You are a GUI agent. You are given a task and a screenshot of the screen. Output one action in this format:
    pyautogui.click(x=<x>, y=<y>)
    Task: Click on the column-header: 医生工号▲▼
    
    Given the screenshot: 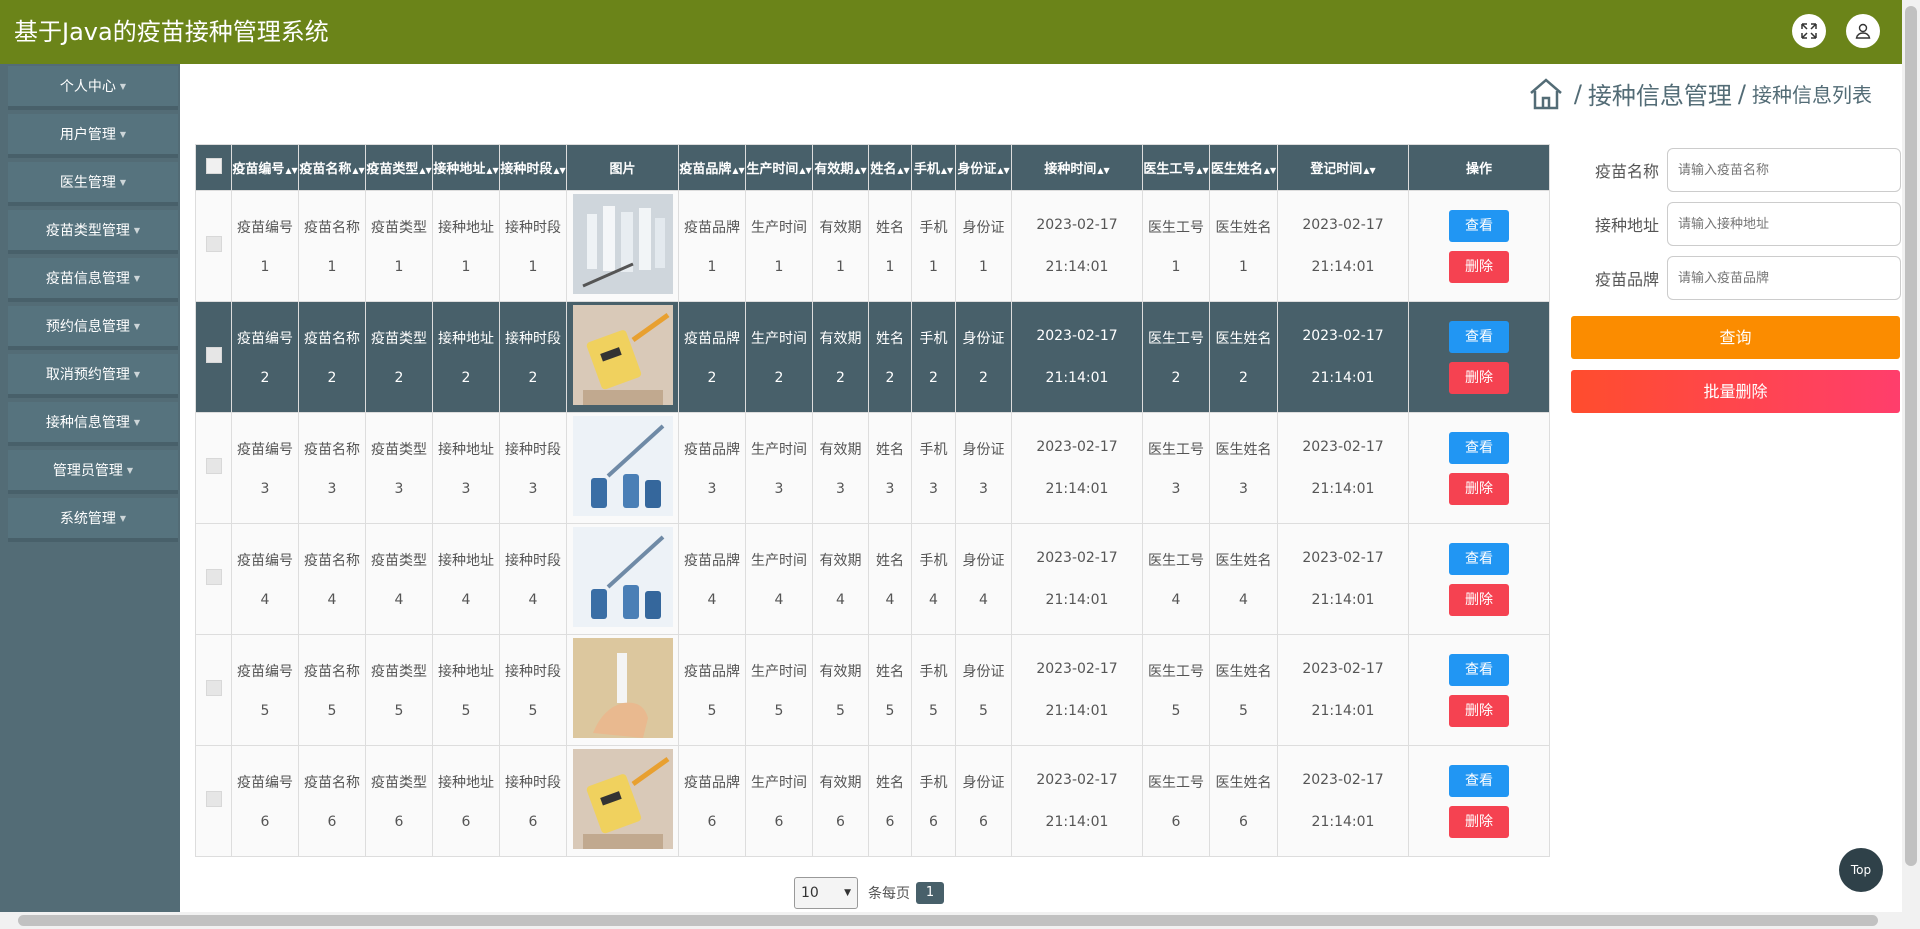 What is the action you would take?
    pyautogui.click(x=1176, y=167)
    